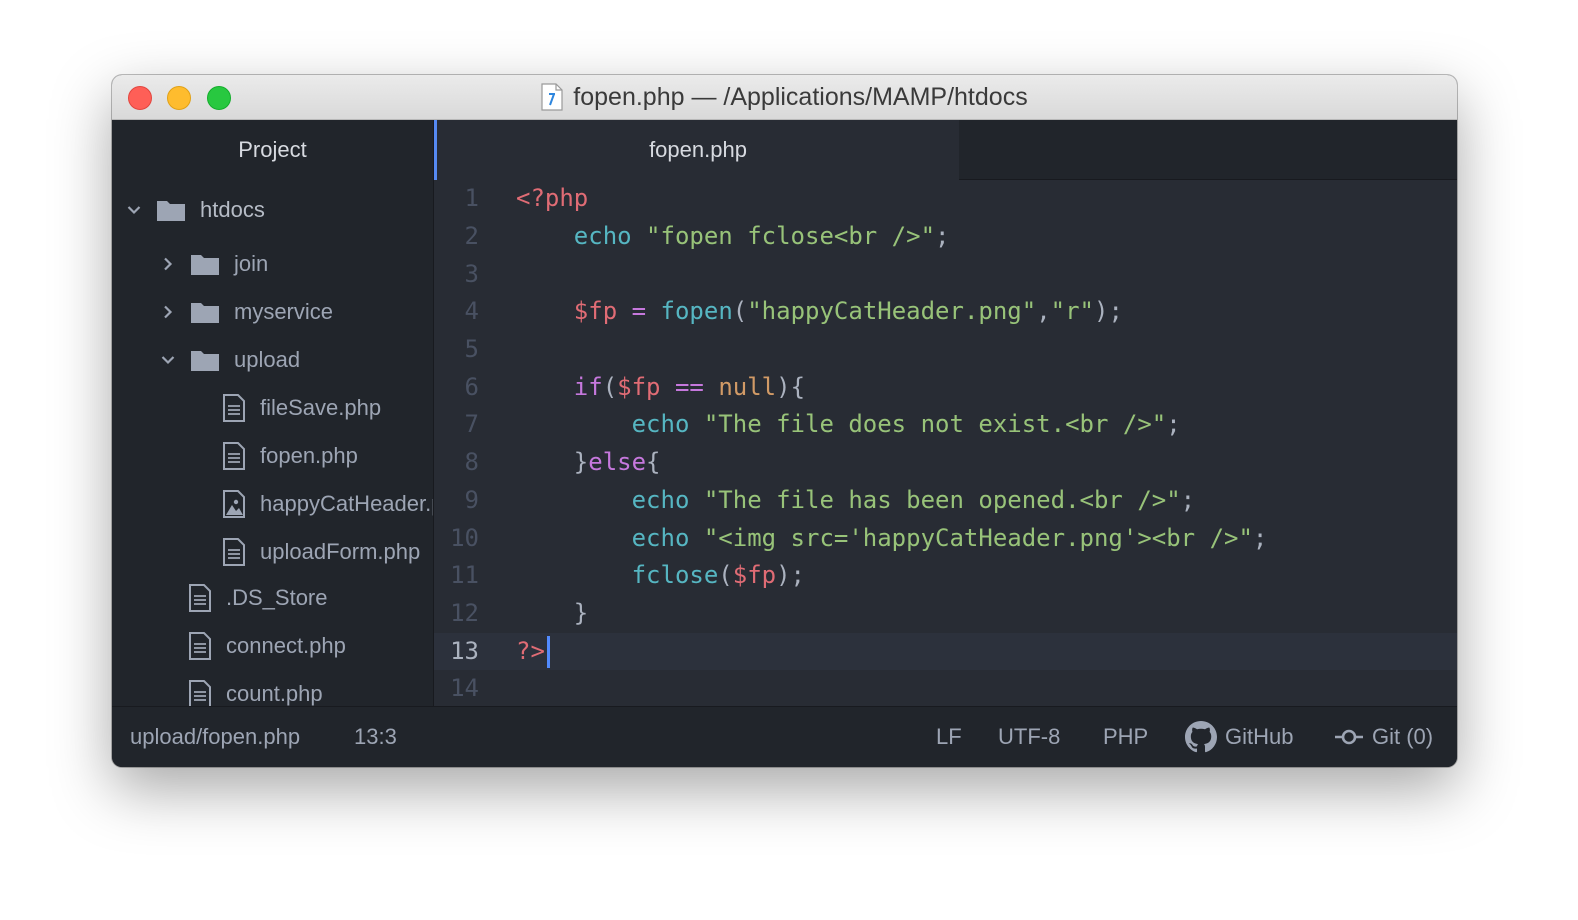 Image resolution: width=1578 pixels, height=920 pixels. What do you see at coordinates (945, 462) in the screenshot?
I see `code-line: 8 }else{` at bounding box center [945, 462].